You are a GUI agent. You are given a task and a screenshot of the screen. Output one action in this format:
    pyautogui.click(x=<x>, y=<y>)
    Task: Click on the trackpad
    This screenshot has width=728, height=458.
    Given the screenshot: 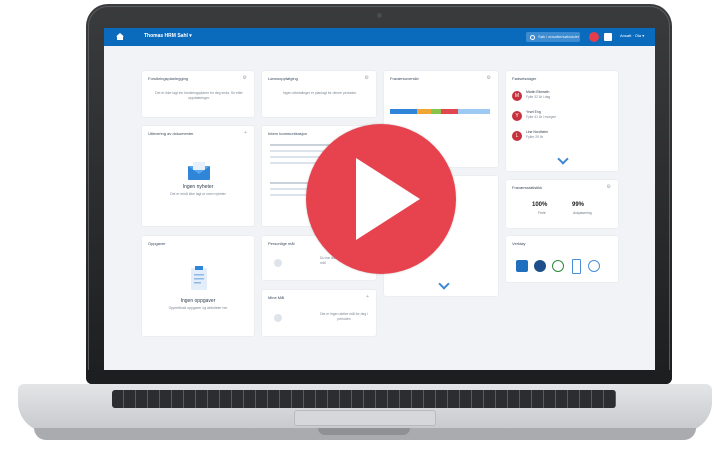 What is the action you would take?
    pyautogui.click(x=365, y=418)
    